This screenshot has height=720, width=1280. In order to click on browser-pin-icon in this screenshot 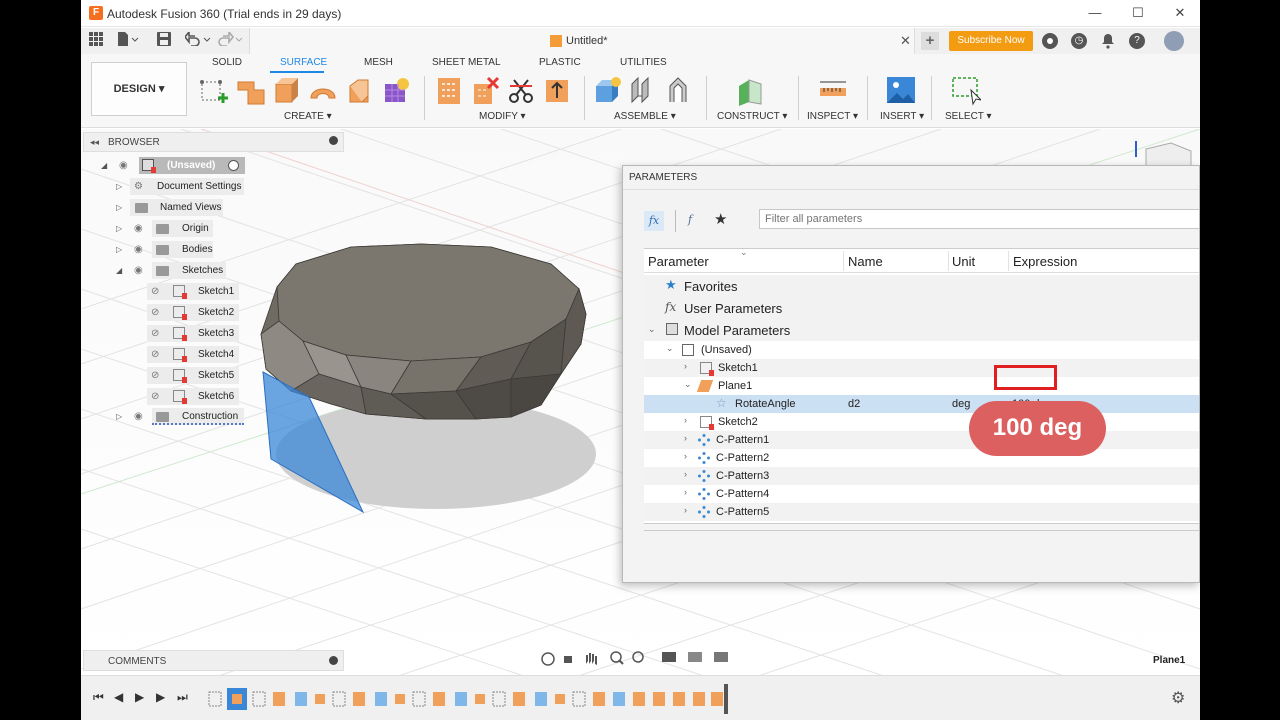, I will do `click(333, 140)`.